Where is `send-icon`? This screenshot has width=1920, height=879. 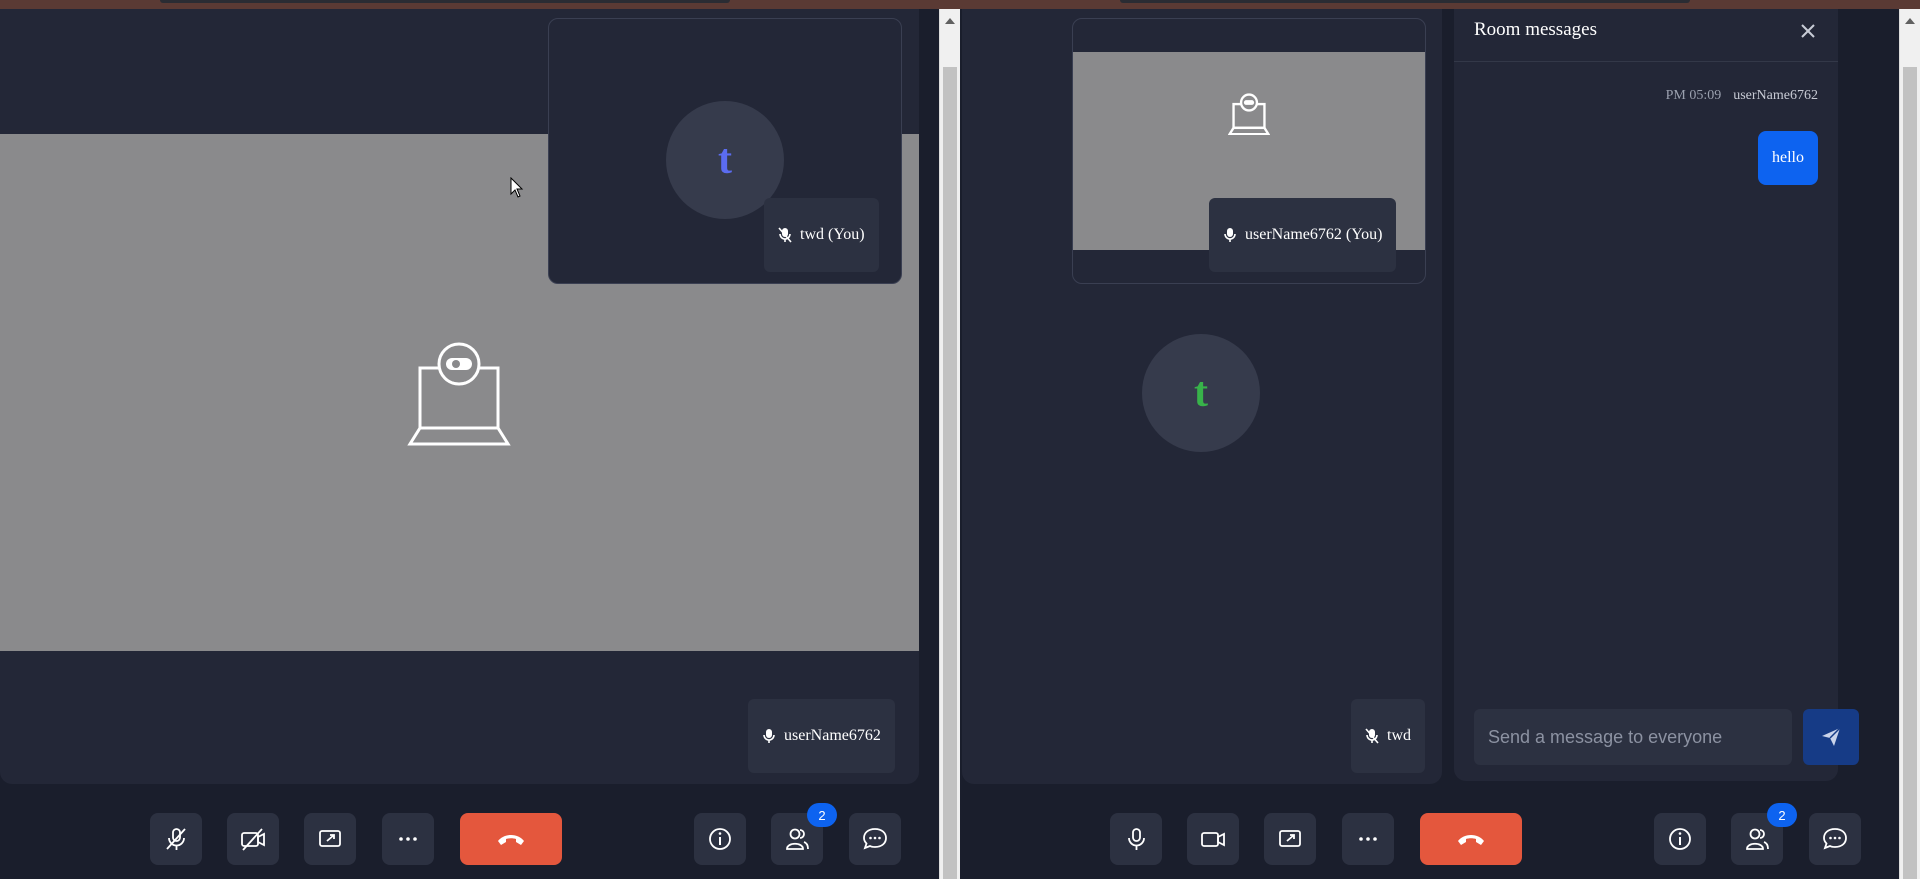 send-icon is located at coordinates (1831, 736).